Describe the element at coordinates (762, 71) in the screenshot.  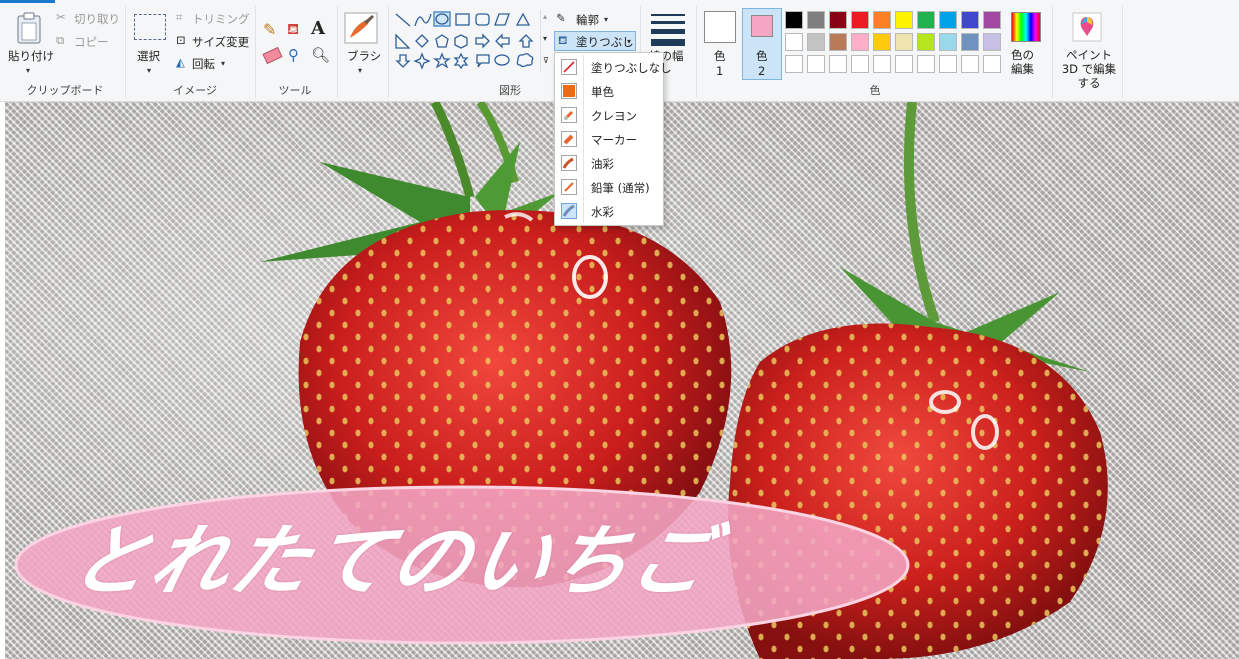
I see `color2-number: 2` at that location.